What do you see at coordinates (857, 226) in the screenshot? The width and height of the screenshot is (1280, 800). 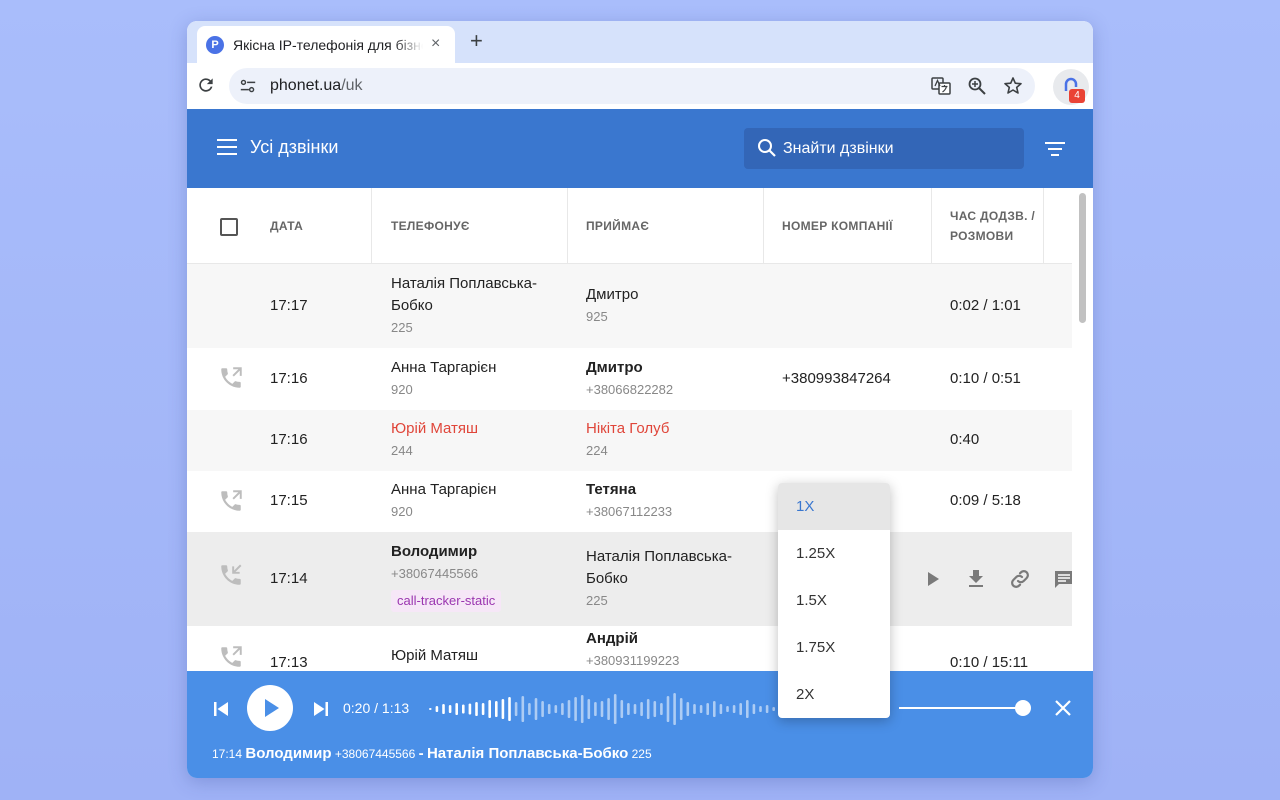 I see `column-header-company-number: Номер компанії` at bounding box center [857, 226].